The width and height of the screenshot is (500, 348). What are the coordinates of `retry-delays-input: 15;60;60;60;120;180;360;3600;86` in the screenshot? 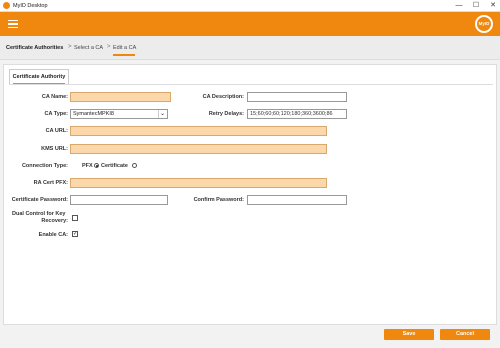 It's located at (297, 114).